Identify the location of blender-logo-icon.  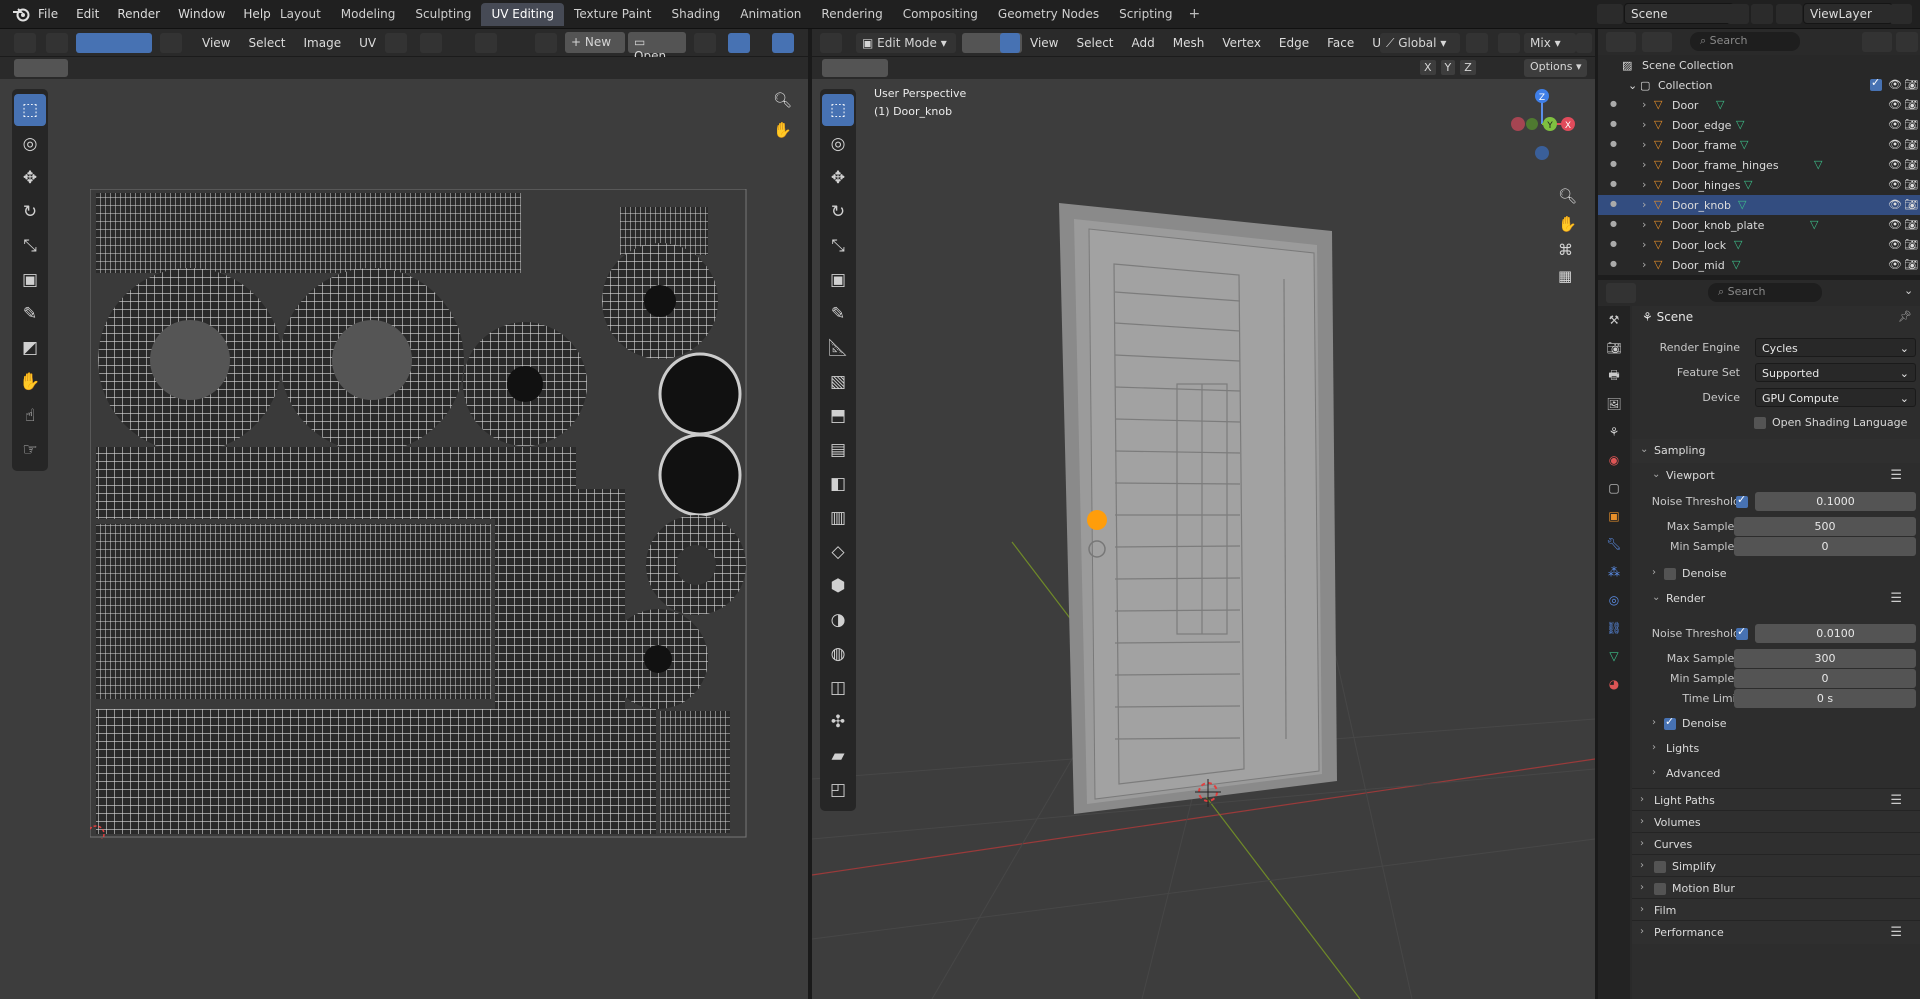
(21, 14).